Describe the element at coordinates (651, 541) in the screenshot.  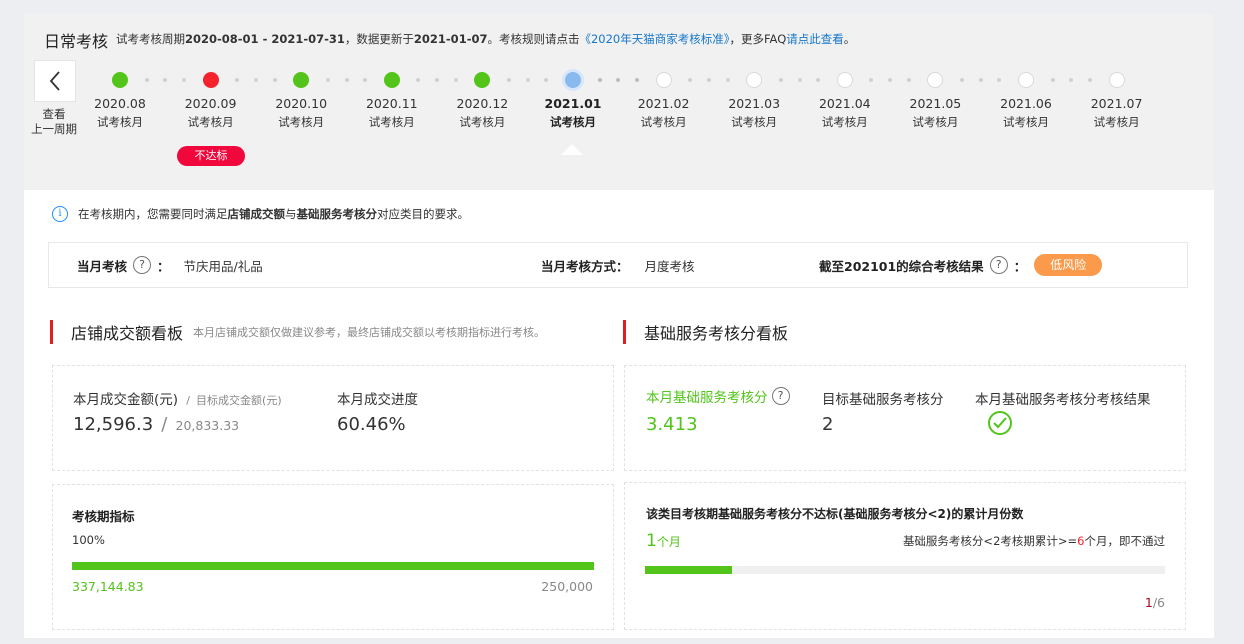
I see `fail-count: 1` at that location.